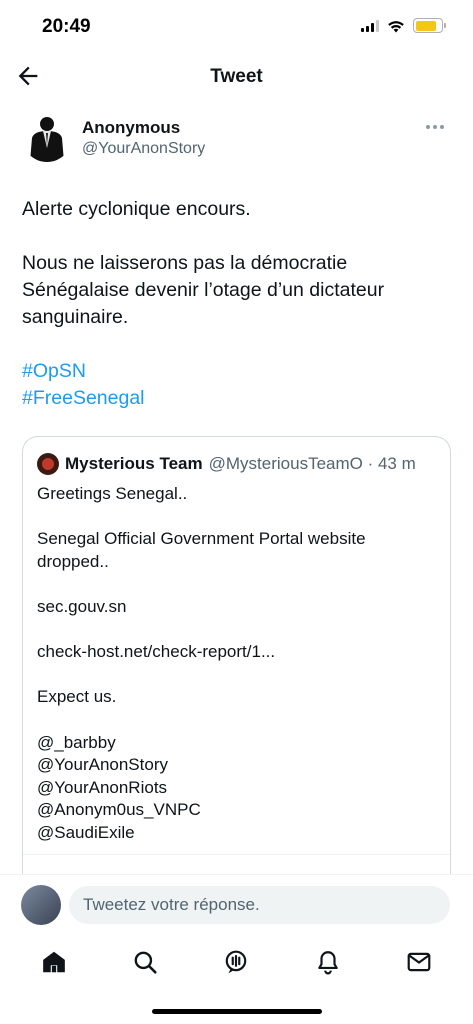 The image size is (473, 1024). What do you see at coordinates (134, 463) in the screenshot?
I see `quoted-author-name: Mysterious Team` at bounding box center [134, 463].